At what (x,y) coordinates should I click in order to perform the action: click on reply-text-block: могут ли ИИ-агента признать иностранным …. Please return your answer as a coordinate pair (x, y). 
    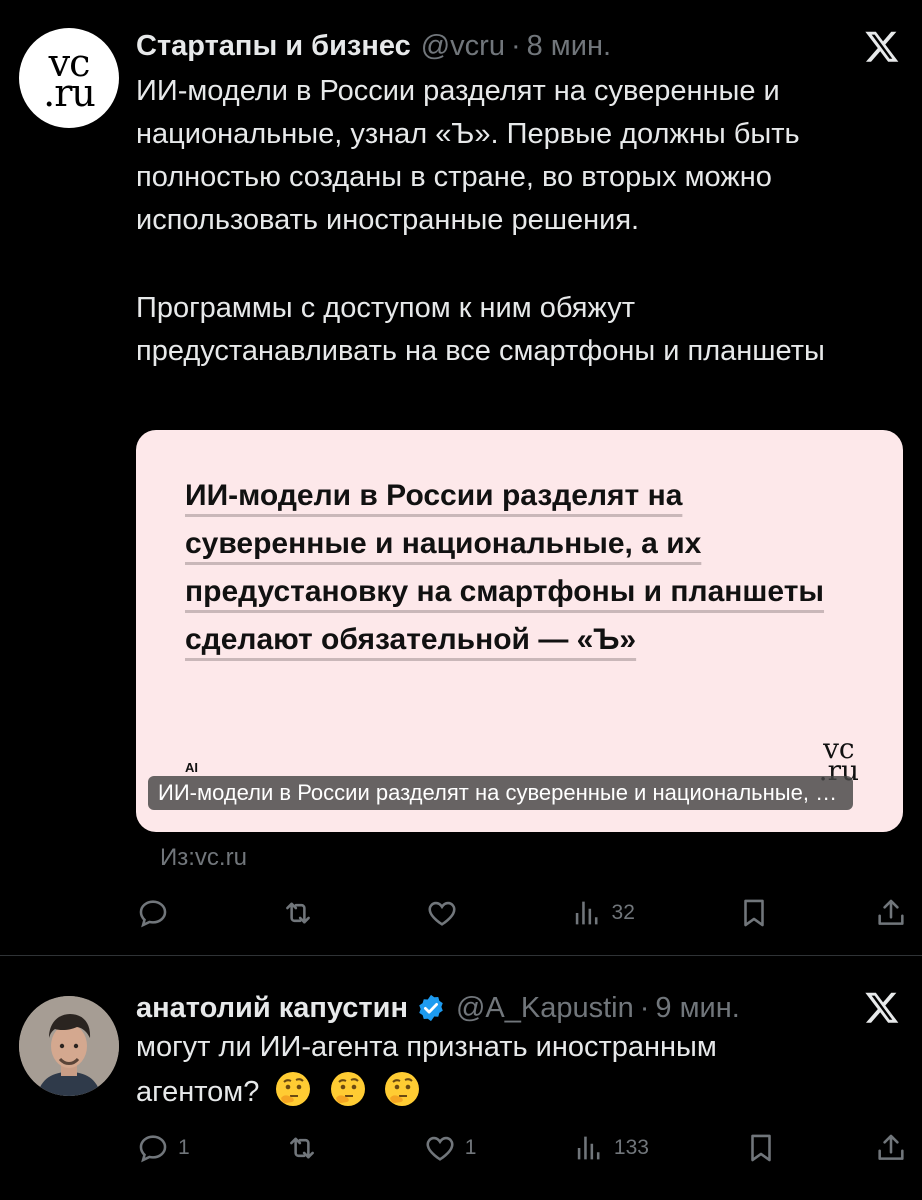
    Looking at the image, I should click on (449, 1070).